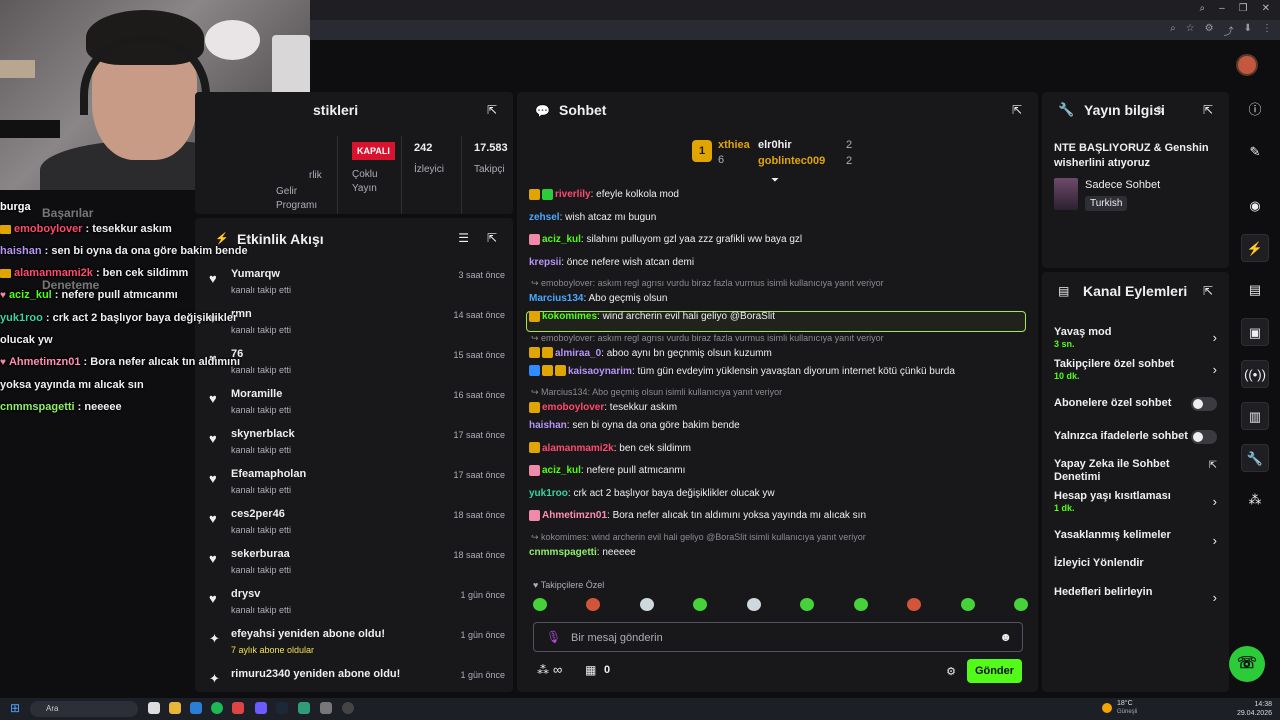 The image size is (1280, 720). What do you see at coordinates (1136, 369) in the screenshot?
I see `channel-action-item: Takipçilere özel sohbet 10 dk. ›` at bounding box center [1136, 369].